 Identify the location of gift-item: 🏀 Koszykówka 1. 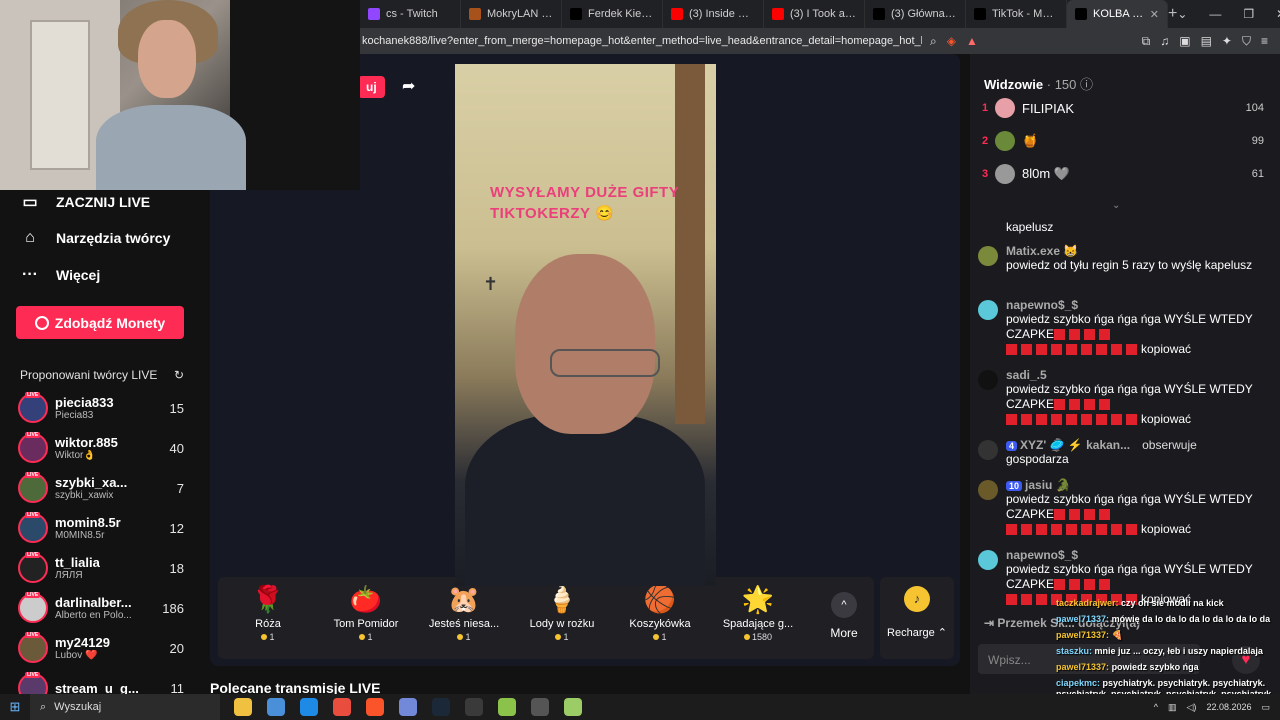
(660, 612).